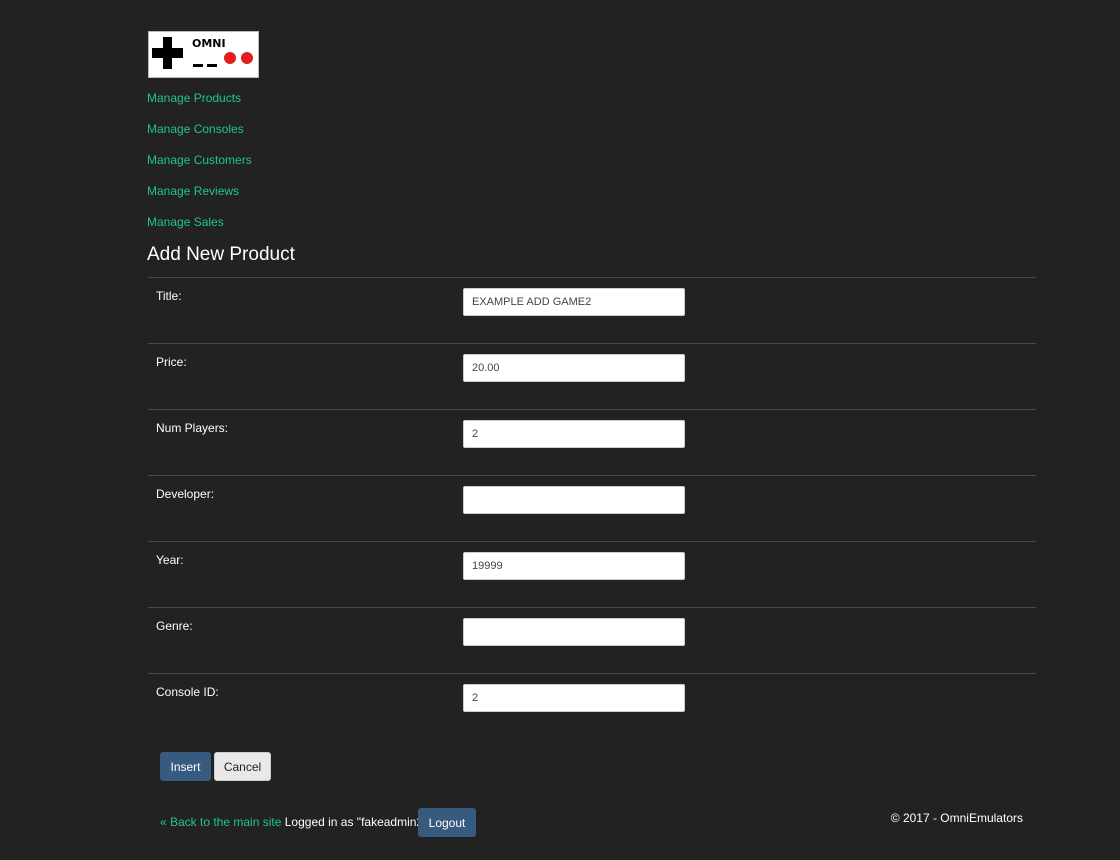 The image size is (1120, 860). I want to click on developer-label: Developer:, so click(185, 494).